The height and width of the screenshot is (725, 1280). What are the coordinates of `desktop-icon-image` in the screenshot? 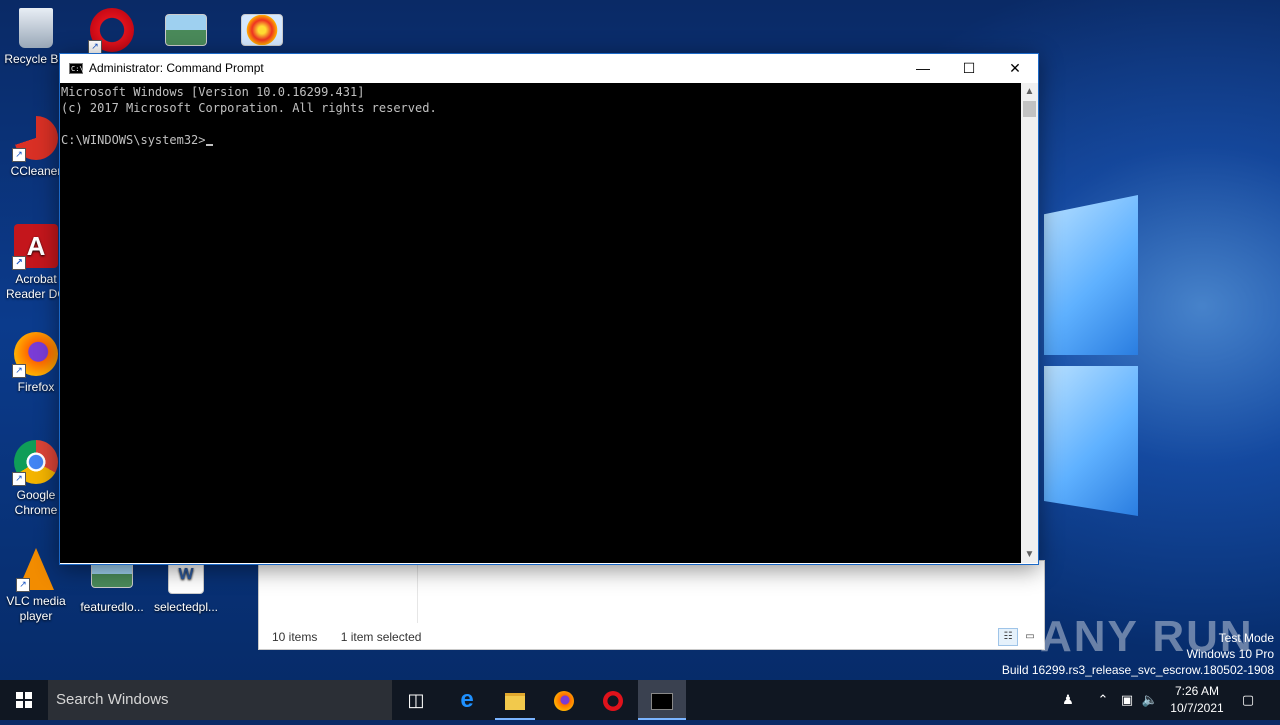 It's located at (186, 32).